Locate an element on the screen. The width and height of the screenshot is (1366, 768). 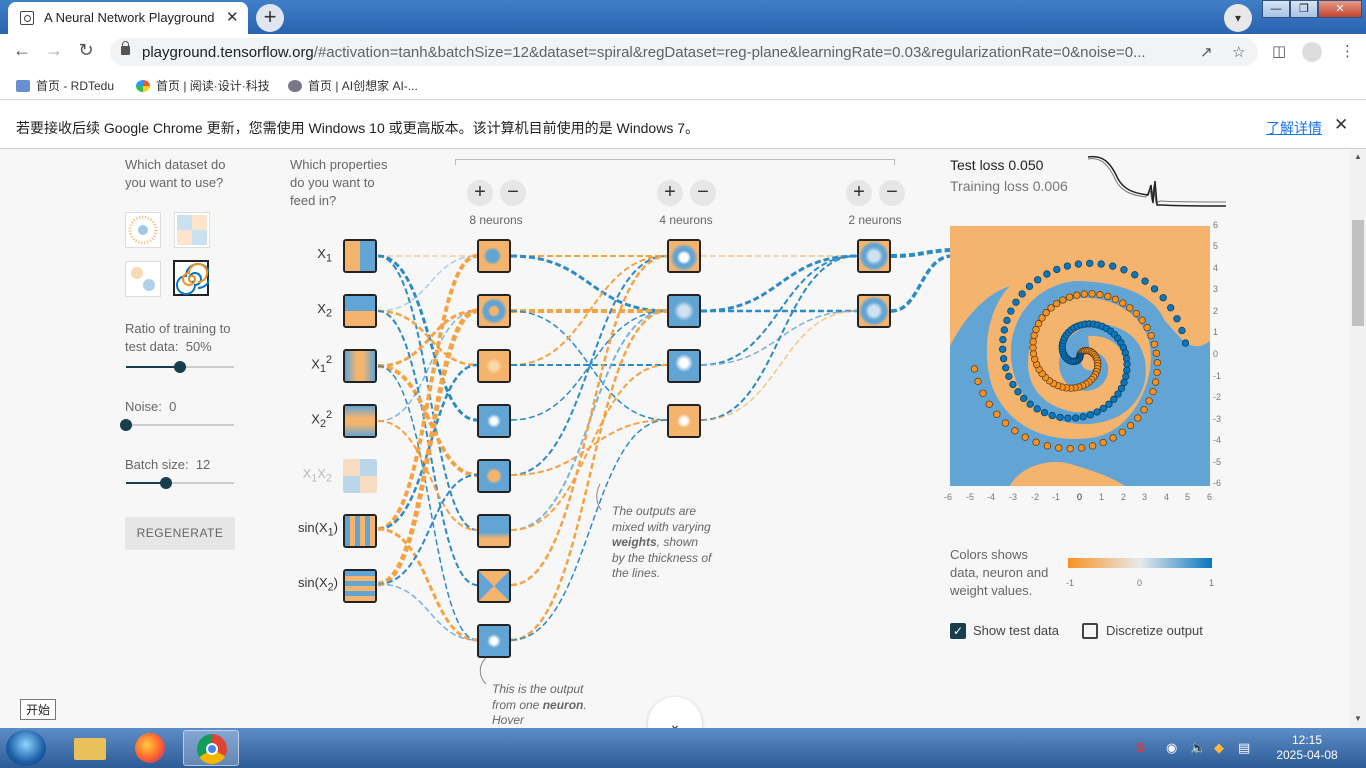
scale-tick: 1 is located at coordinates (1212, 583).